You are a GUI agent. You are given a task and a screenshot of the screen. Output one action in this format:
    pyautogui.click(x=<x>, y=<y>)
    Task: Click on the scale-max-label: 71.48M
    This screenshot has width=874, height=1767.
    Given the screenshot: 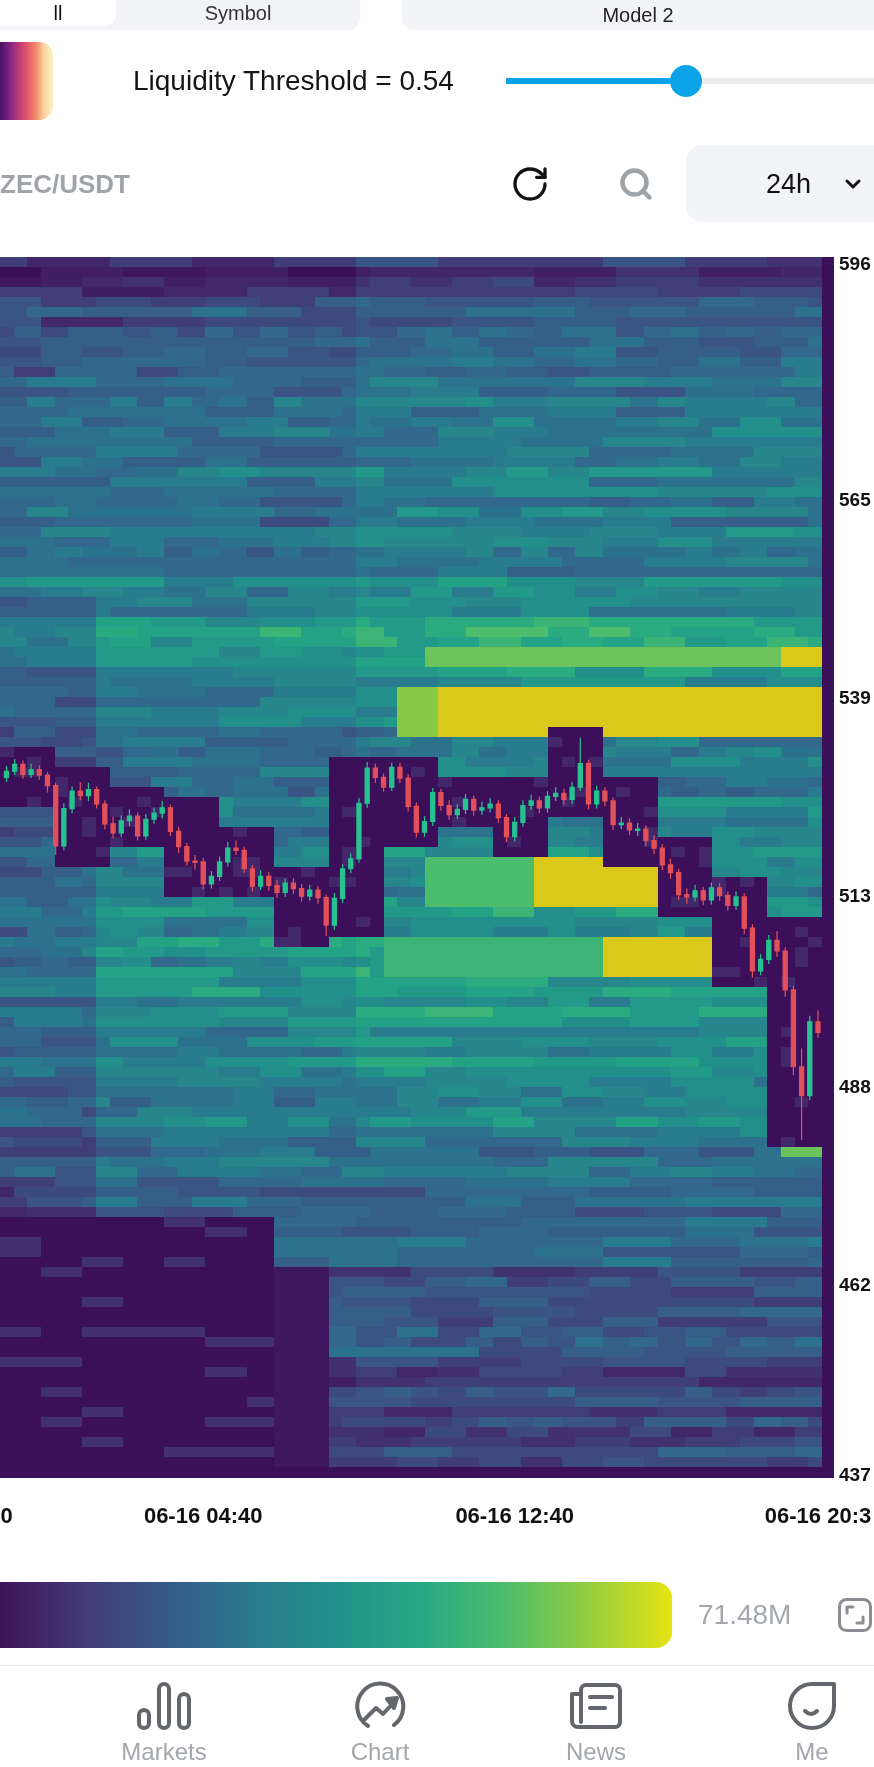 What is the action you would take?
    pyautogui.click(x=745, y=1615)
    